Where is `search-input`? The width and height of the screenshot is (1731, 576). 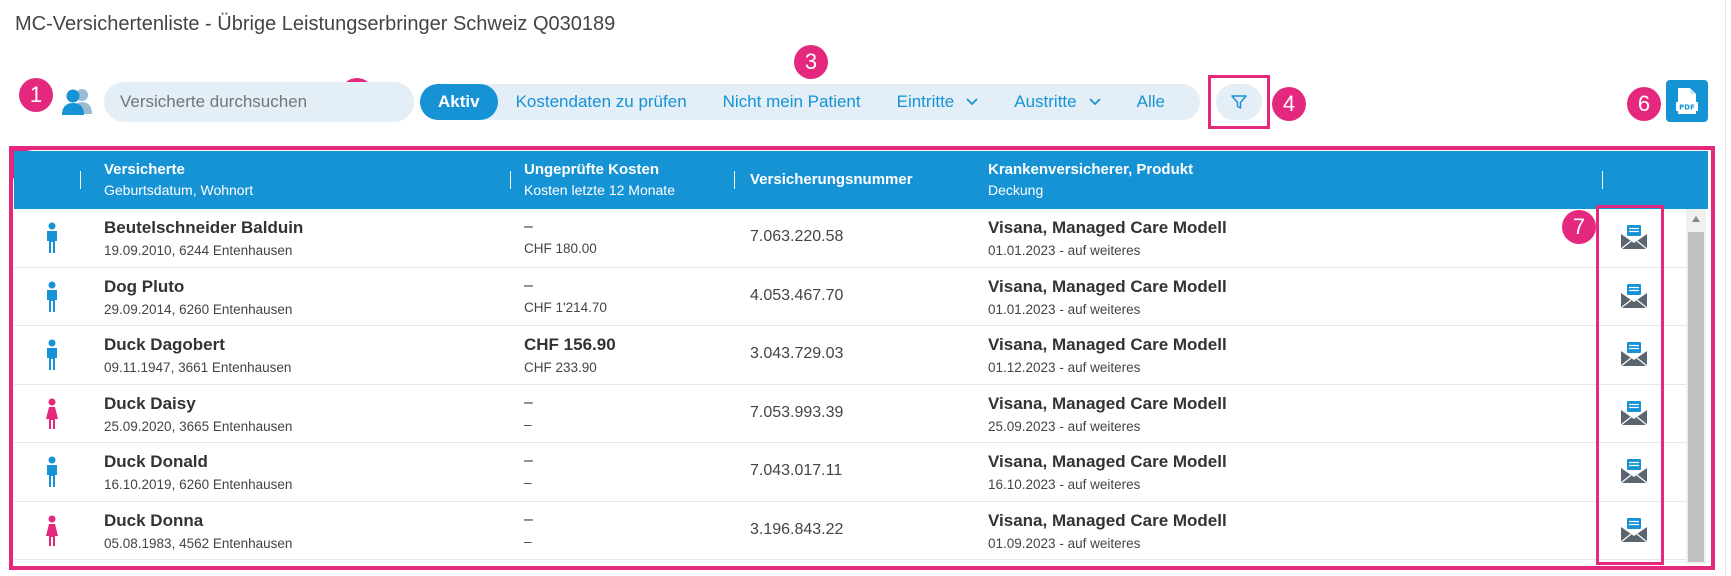 search-input is located at coordinates (259, 102).